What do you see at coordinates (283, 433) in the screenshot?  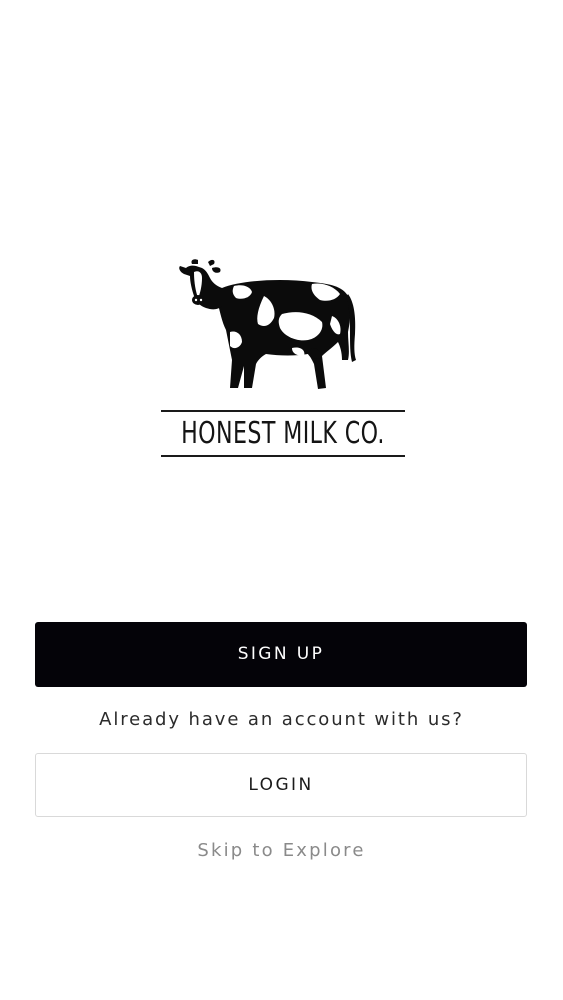 I see `brand-wordmark: HONEST MILK CO.` at bounding box center [283, 433].